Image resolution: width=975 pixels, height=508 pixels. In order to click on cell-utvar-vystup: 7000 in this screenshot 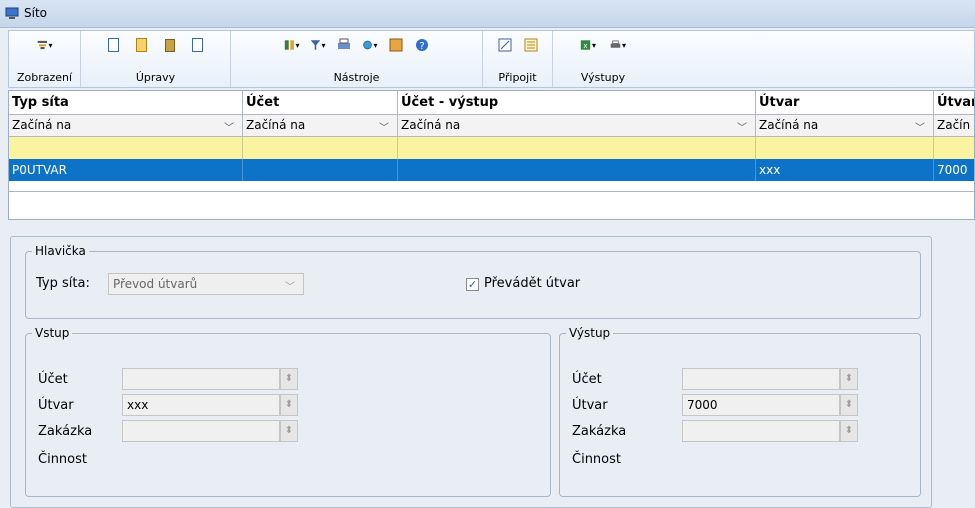, I will do `click(954, 170)`.